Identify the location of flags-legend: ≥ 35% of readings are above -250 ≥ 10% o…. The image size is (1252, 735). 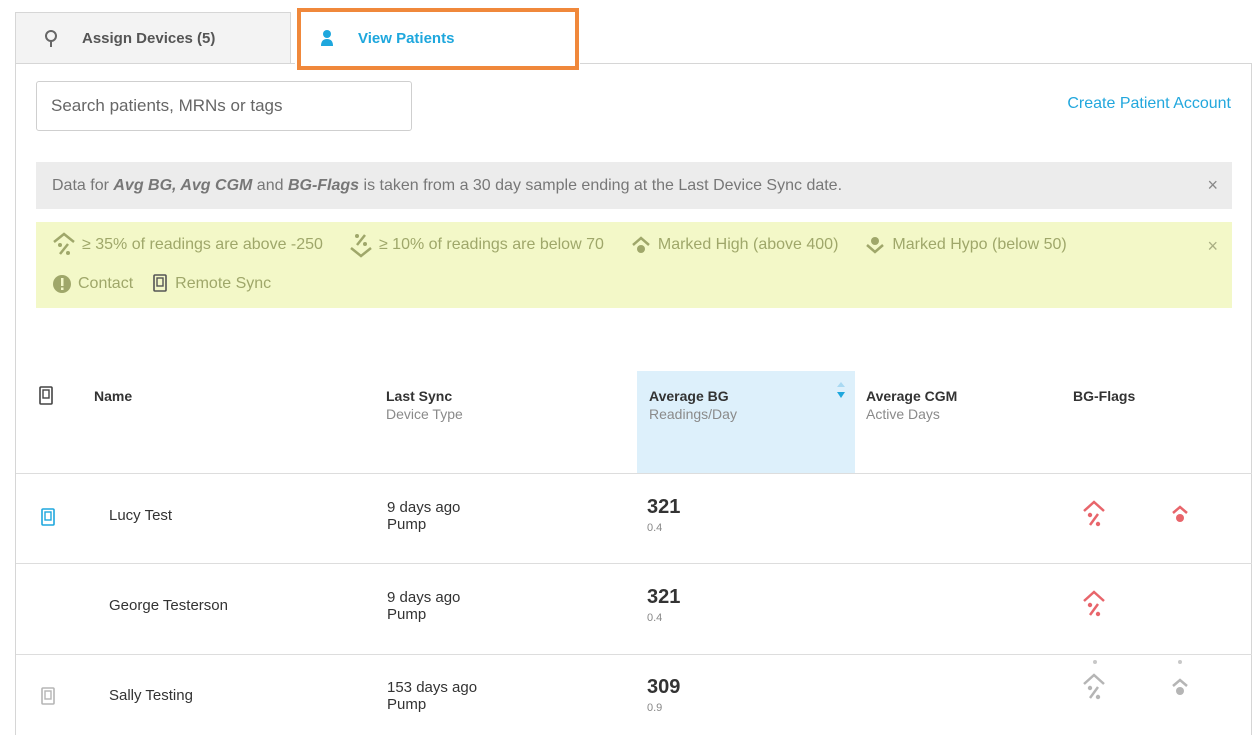
(634, 265).